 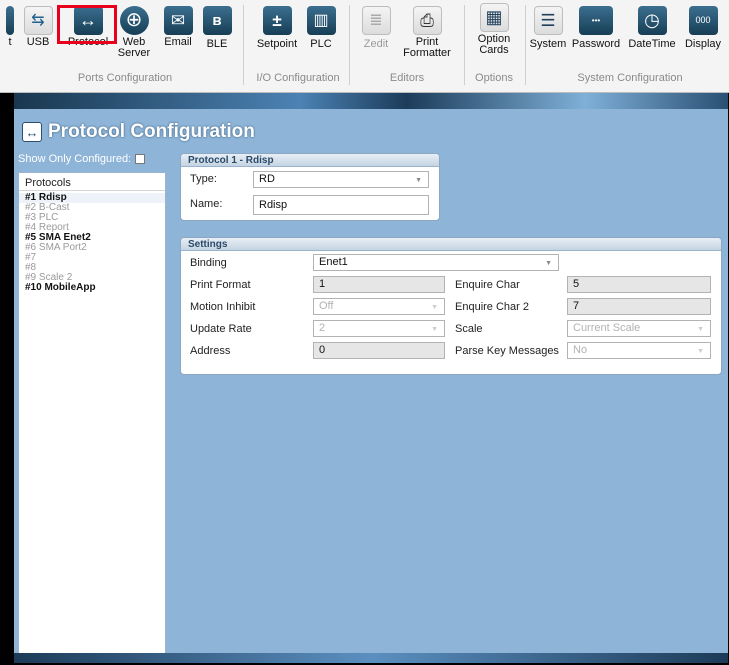 What do you see at coordinates (310, 160) in the screenshot?
I see `protocol-panel-title: Protocol 1 - Rdisp` at bounding box center [310, 160].